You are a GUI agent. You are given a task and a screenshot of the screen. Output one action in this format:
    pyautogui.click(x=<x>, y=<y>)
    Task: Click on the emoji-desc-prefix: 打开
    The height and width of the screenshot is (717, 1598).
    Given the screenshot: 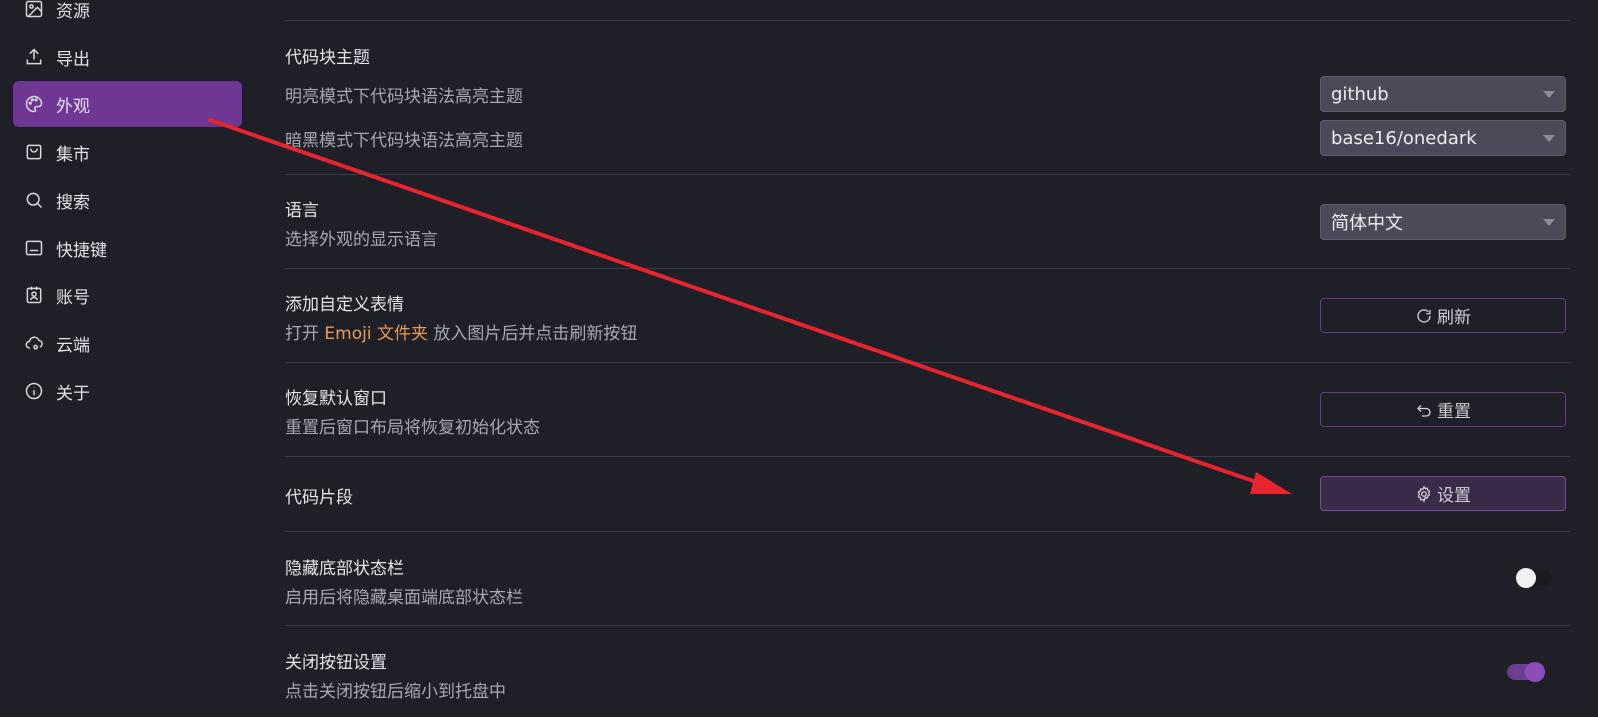 What is the action you would take?
    pyautogui.click(x=302, y=334)
    